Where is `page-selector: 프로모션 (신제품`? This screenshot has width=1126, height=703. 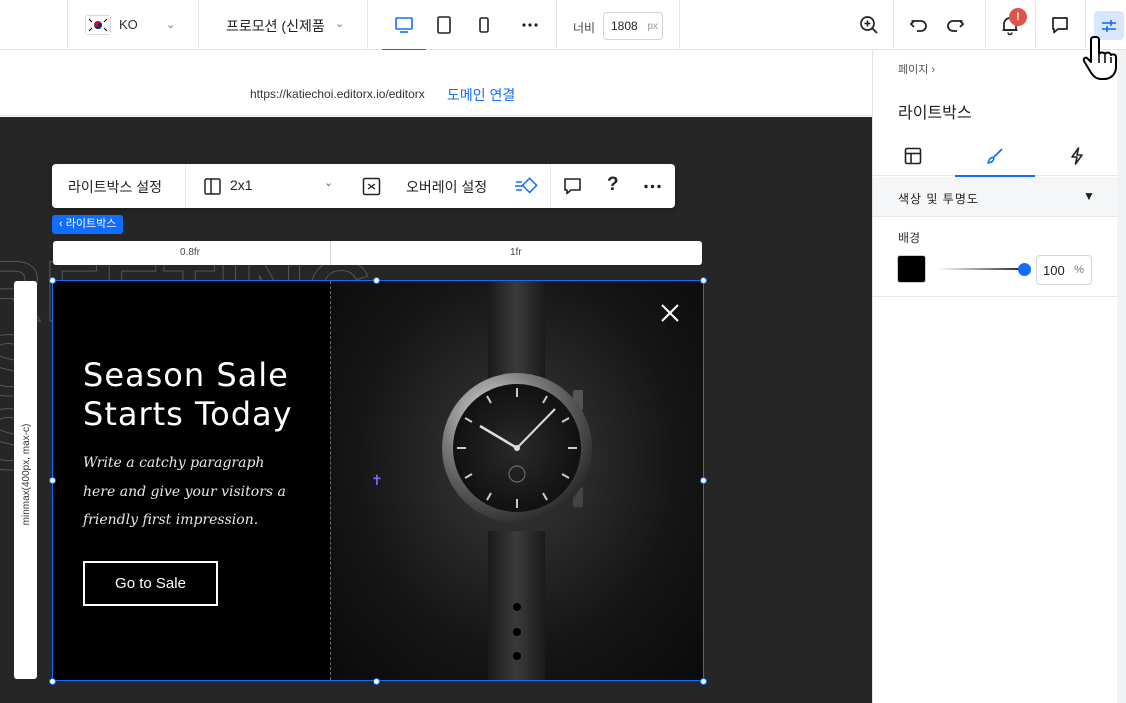 page-selector: 프로모션 (신제품 is located at coordinates (275, 26).